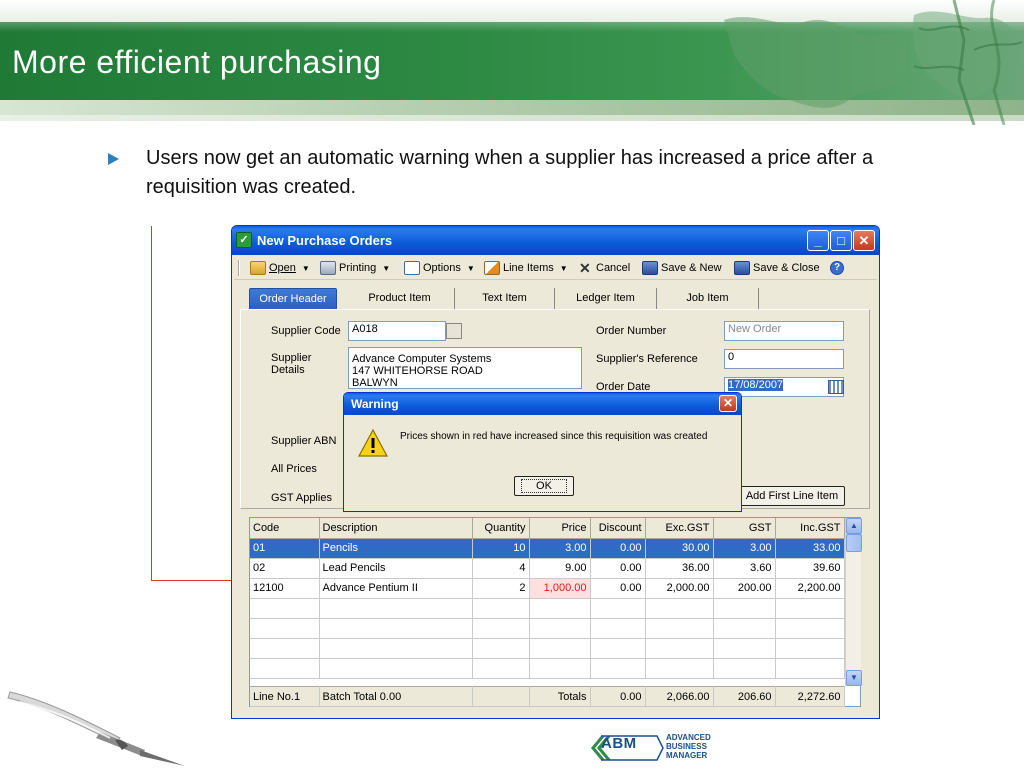 The width and height of the screenshot is (1024, 768). Describe the element at coordinates (682, 268) in the screenshot. I see `save-new-button: Save & New` at that location.